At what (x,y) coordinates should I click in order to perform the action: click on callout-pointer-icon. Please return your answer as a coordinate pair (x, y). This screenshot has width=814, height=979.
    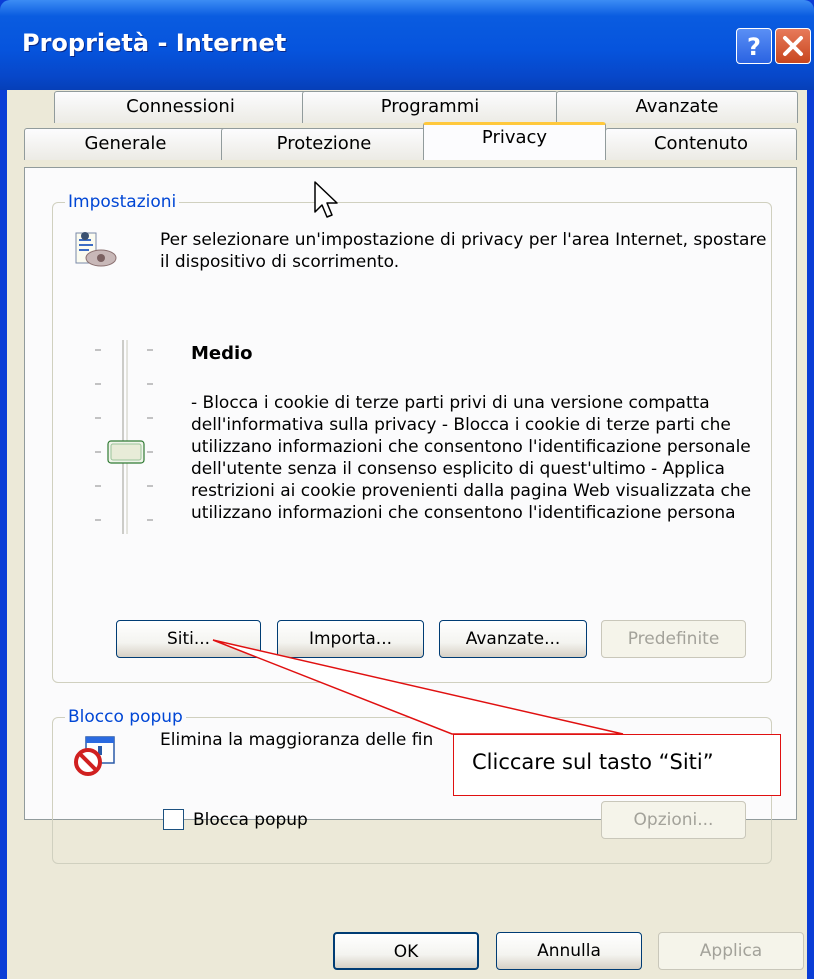
    Looking at the image, I should click on (418, 687).